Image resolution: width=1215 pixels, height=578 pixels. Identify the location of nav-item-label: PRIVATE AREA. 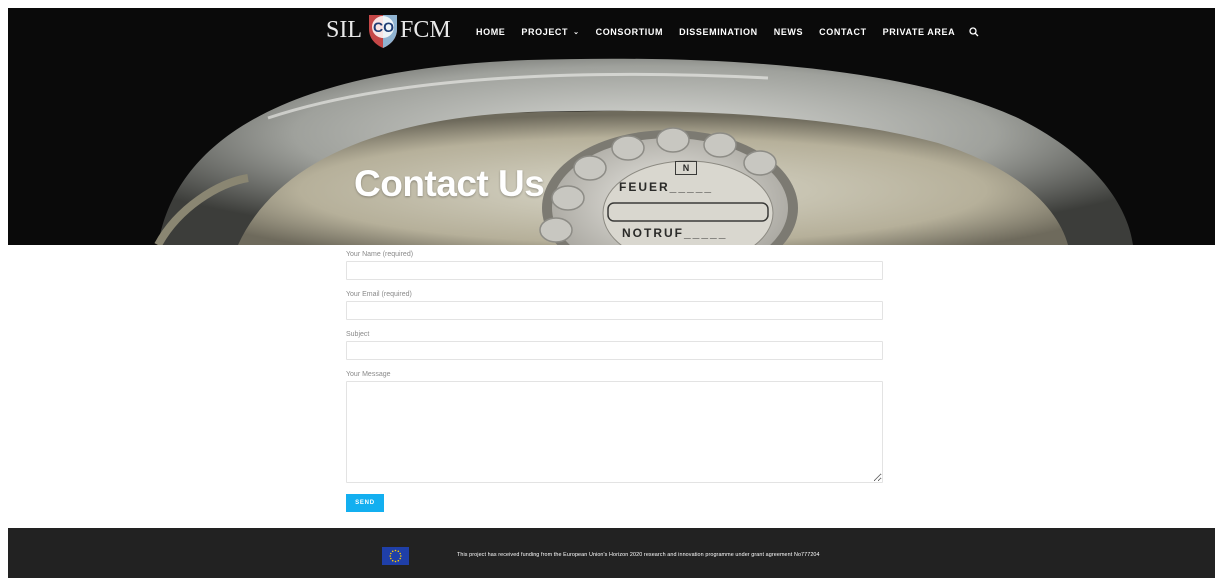
(919, 32).